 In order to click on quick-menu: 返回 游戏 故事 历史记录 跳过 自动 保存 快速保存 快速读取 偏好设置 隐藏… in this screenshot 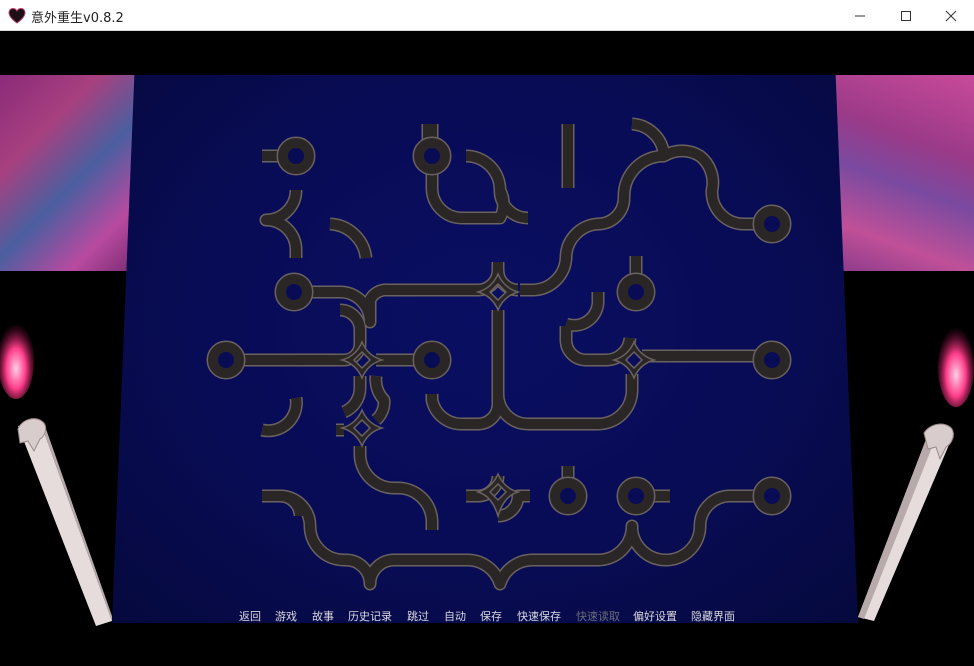, I will do `click(487, 618)`.